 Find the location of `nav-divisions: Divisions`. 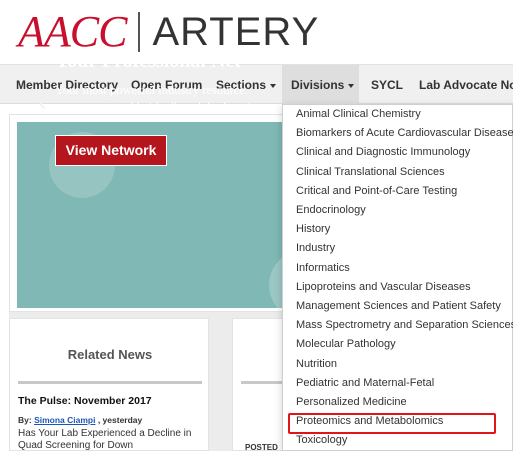

nav-divisions: Divisions is located at coordinates (320, 85).